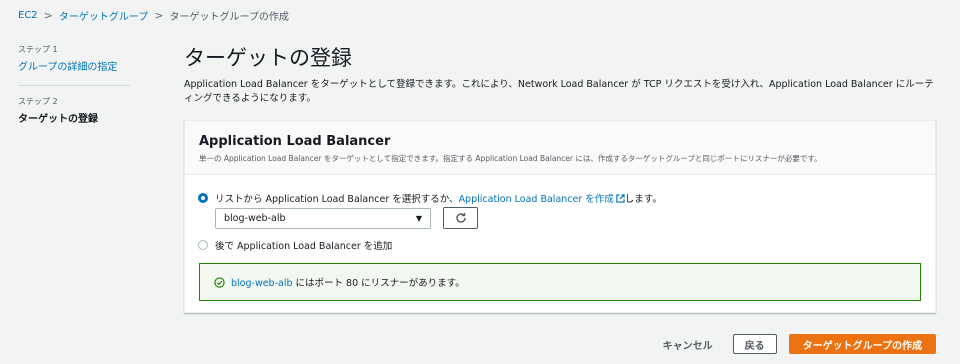  I want to click on step-1-link: グループの詳細の指定, so click(74, 65).